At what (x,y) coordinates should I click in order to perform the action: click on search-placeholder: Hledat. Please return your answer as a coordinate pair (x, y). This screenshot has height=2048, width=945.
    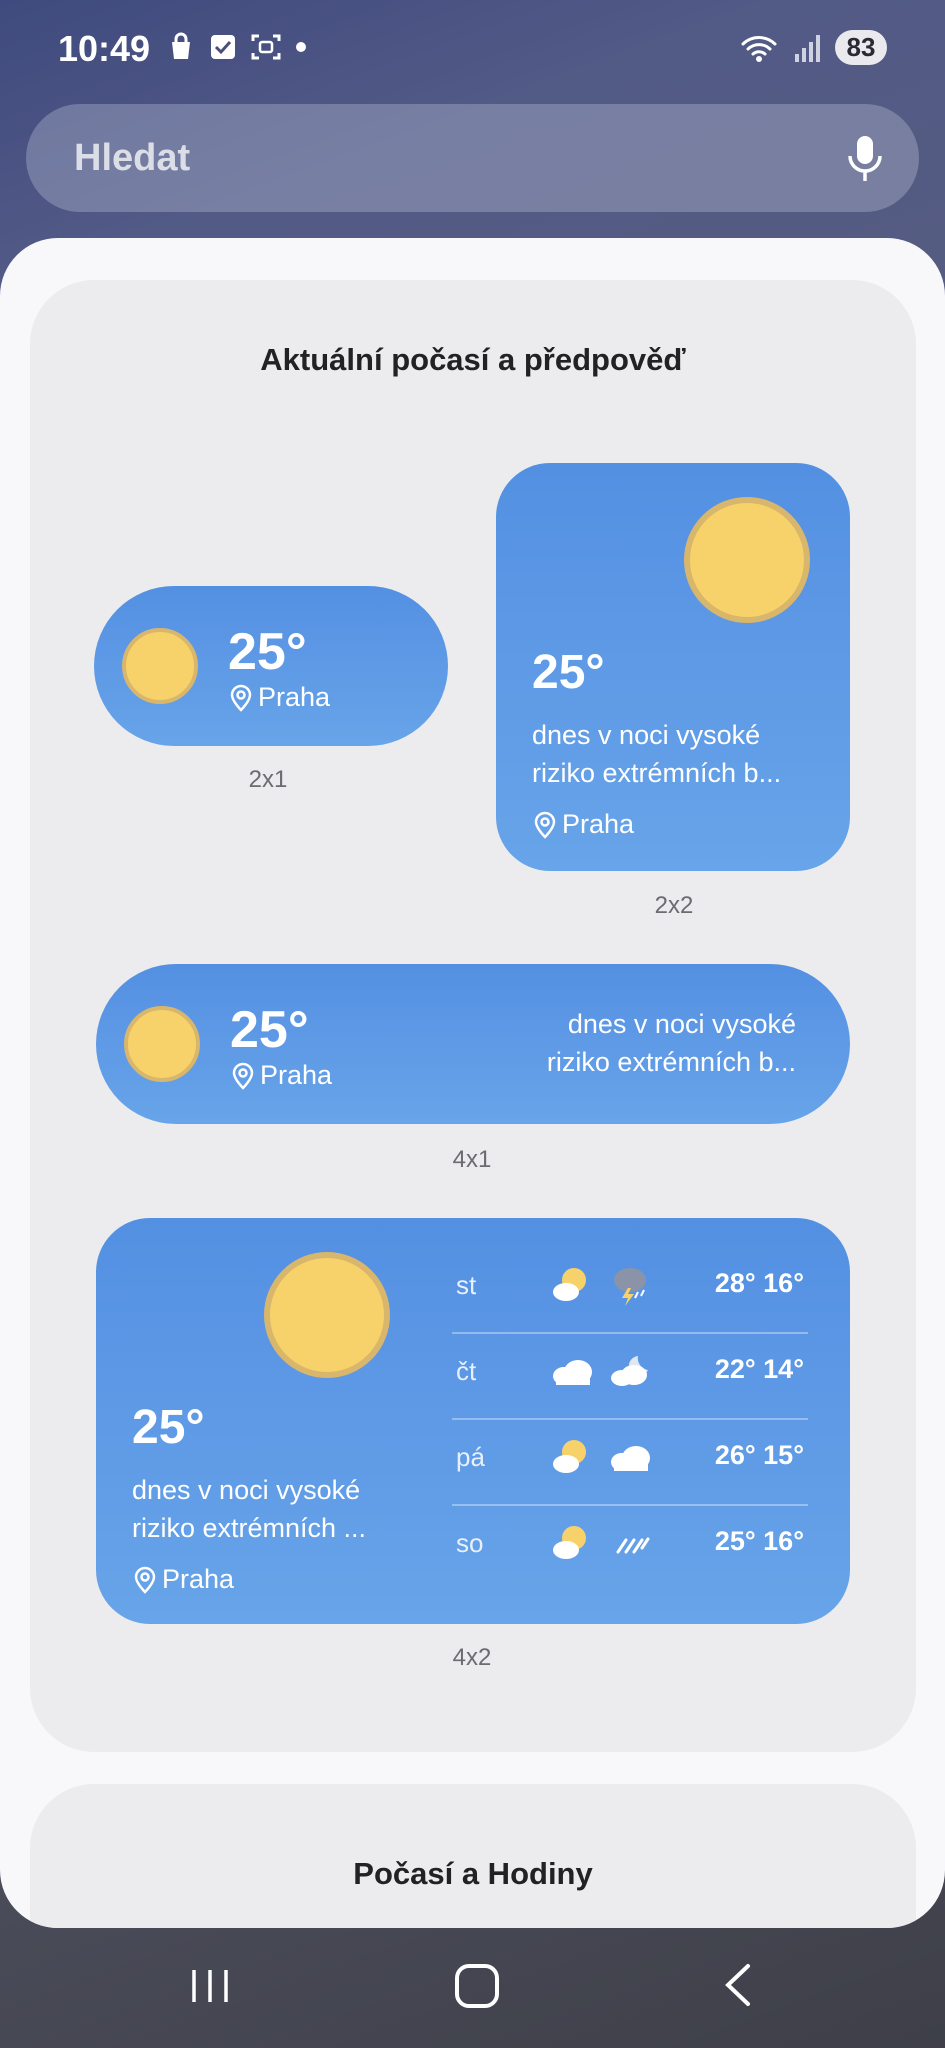
    Looking at the image, I should click on (132, 157).